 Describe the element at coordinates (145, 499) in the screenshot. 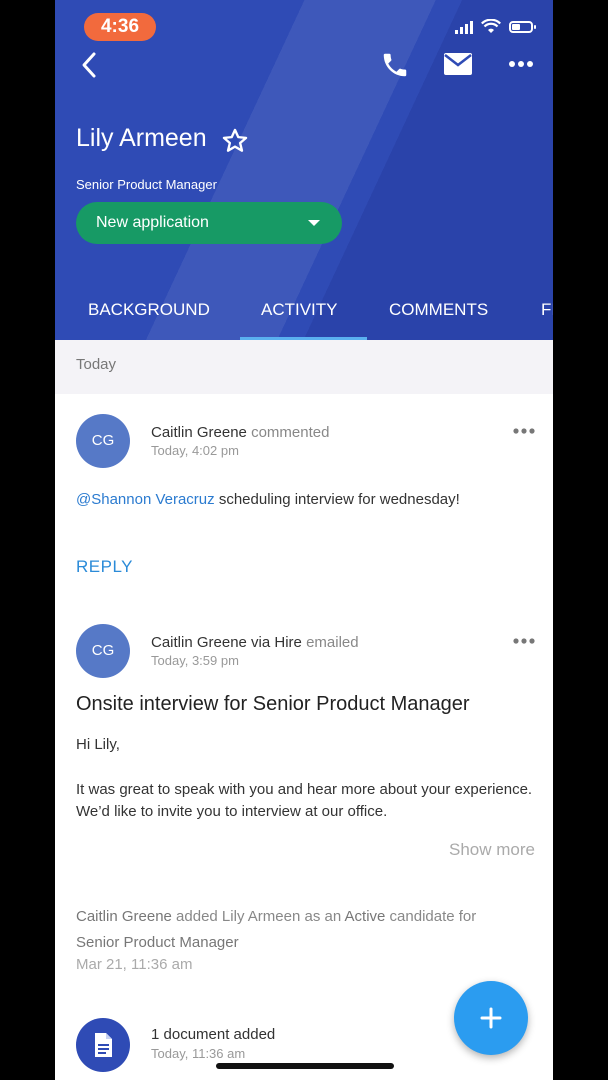

I see `comment-mention: @Shannon Veracruz` at that location.